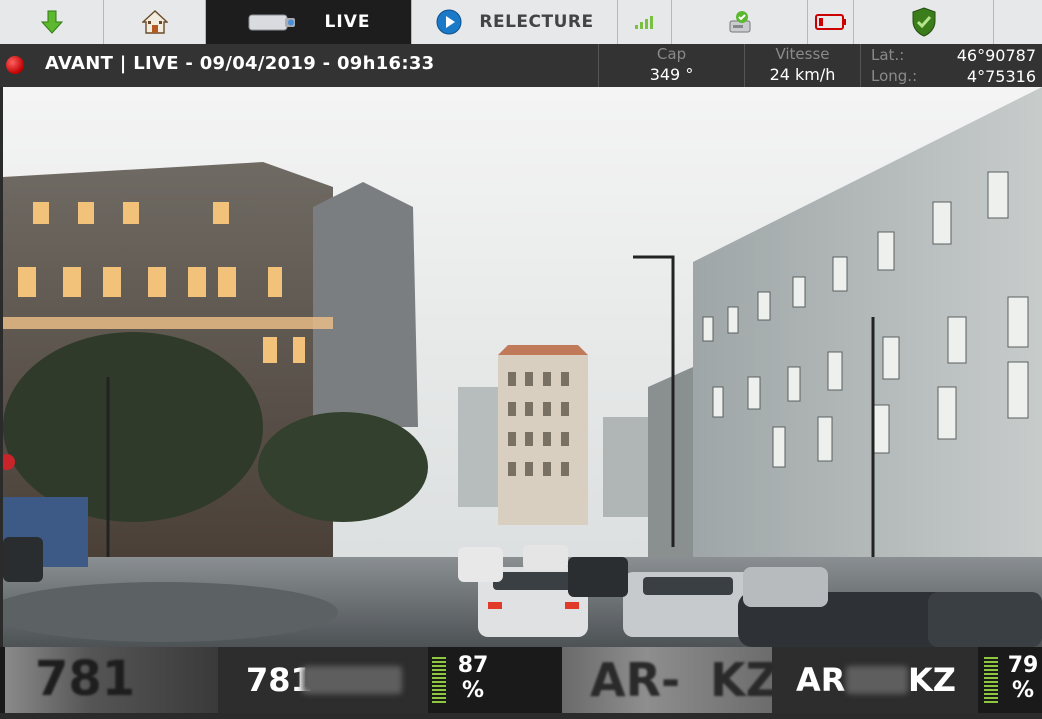 The image size is (1042, 719). Describe the element at coordinates (1023, 665) in the screenshot. I see `plate-2-confidence-value: 79` at that location.